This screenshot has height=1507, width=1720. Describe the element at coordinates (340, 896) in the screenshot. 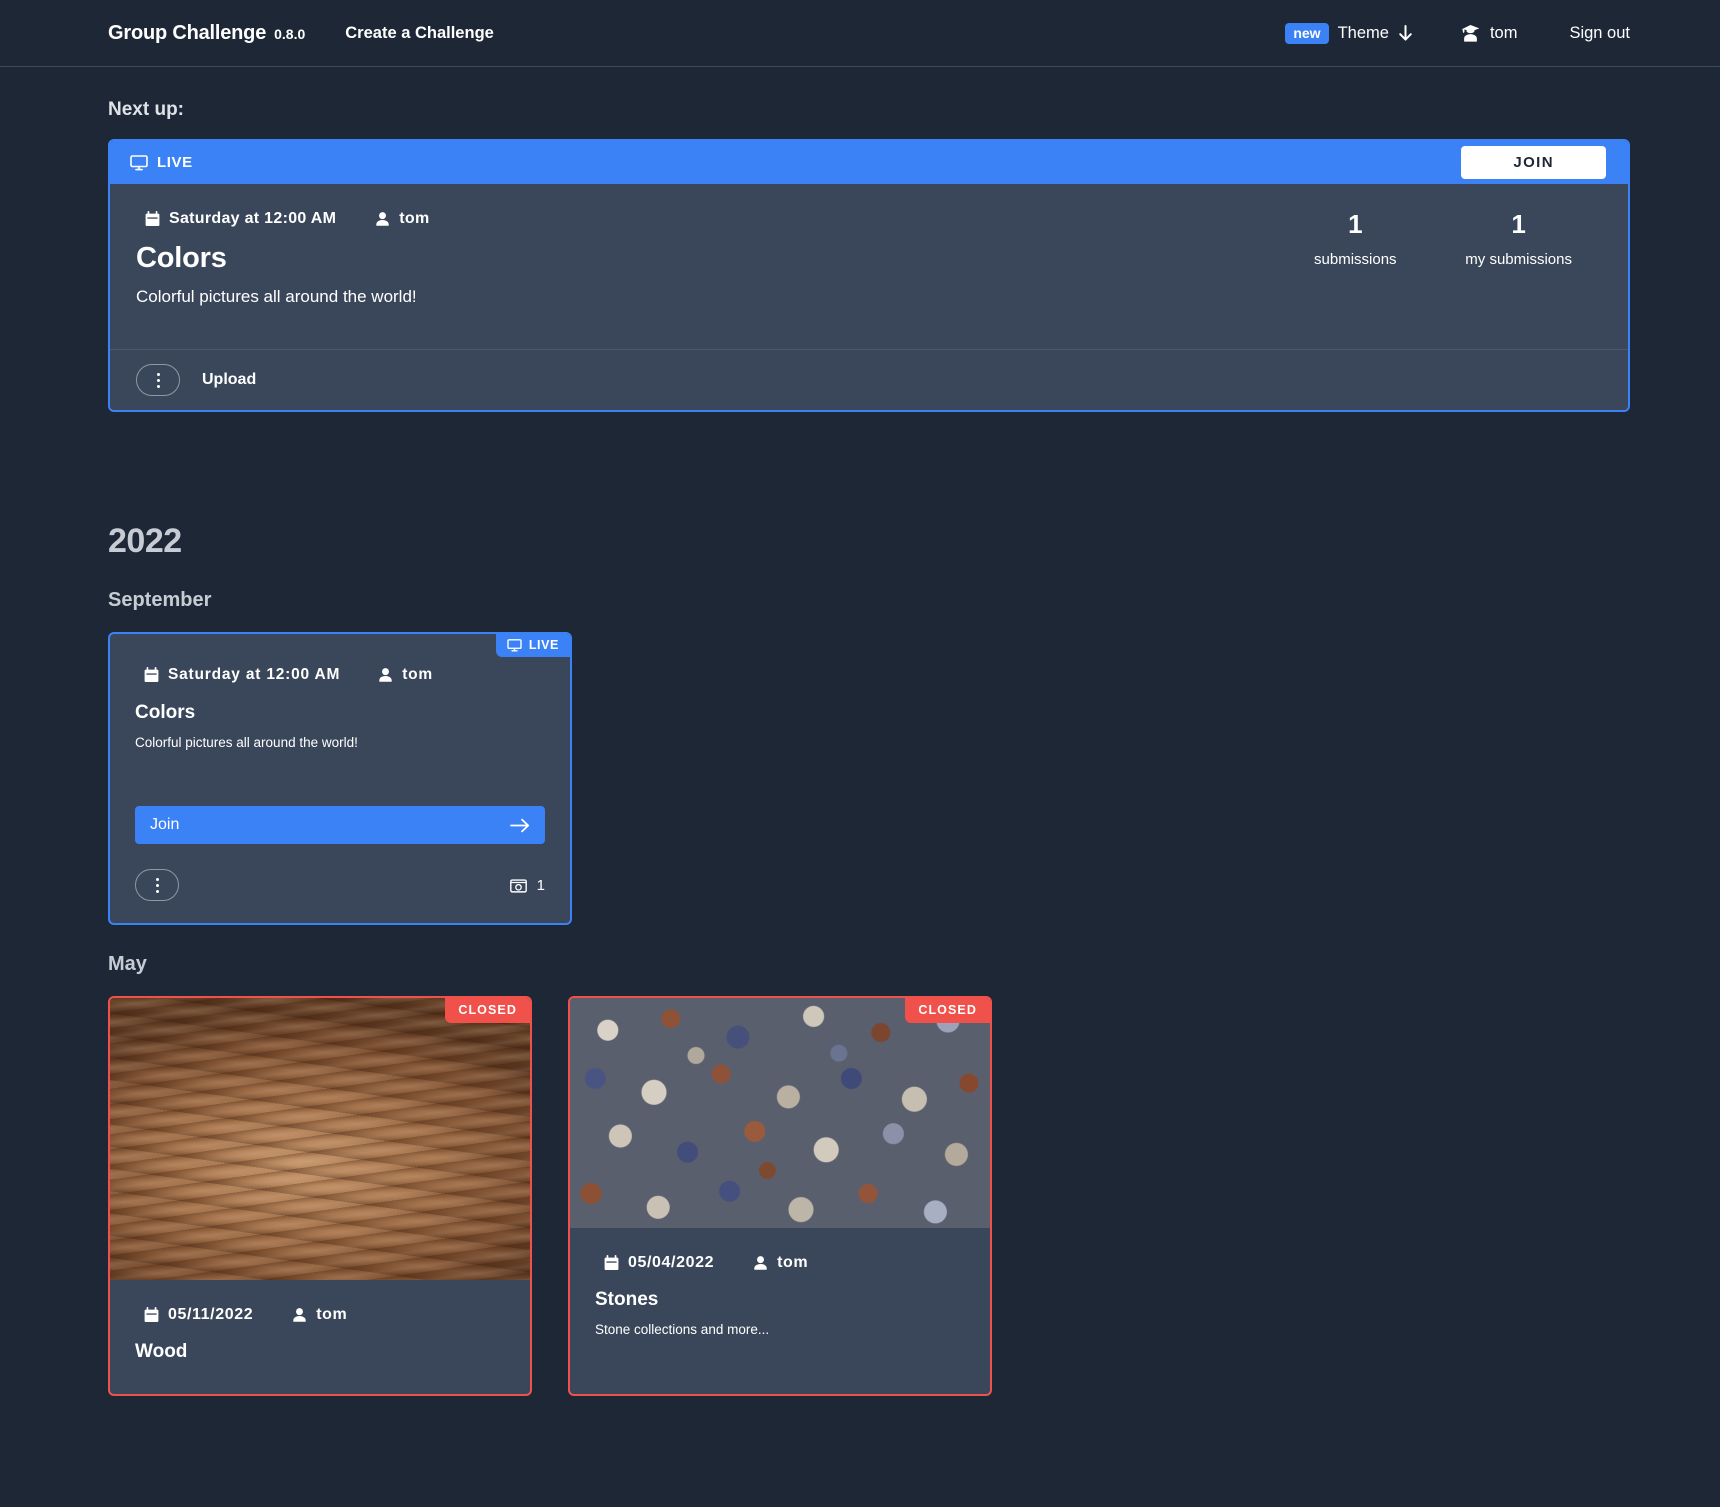

I see `challenge-card-footer: 1` at that location.